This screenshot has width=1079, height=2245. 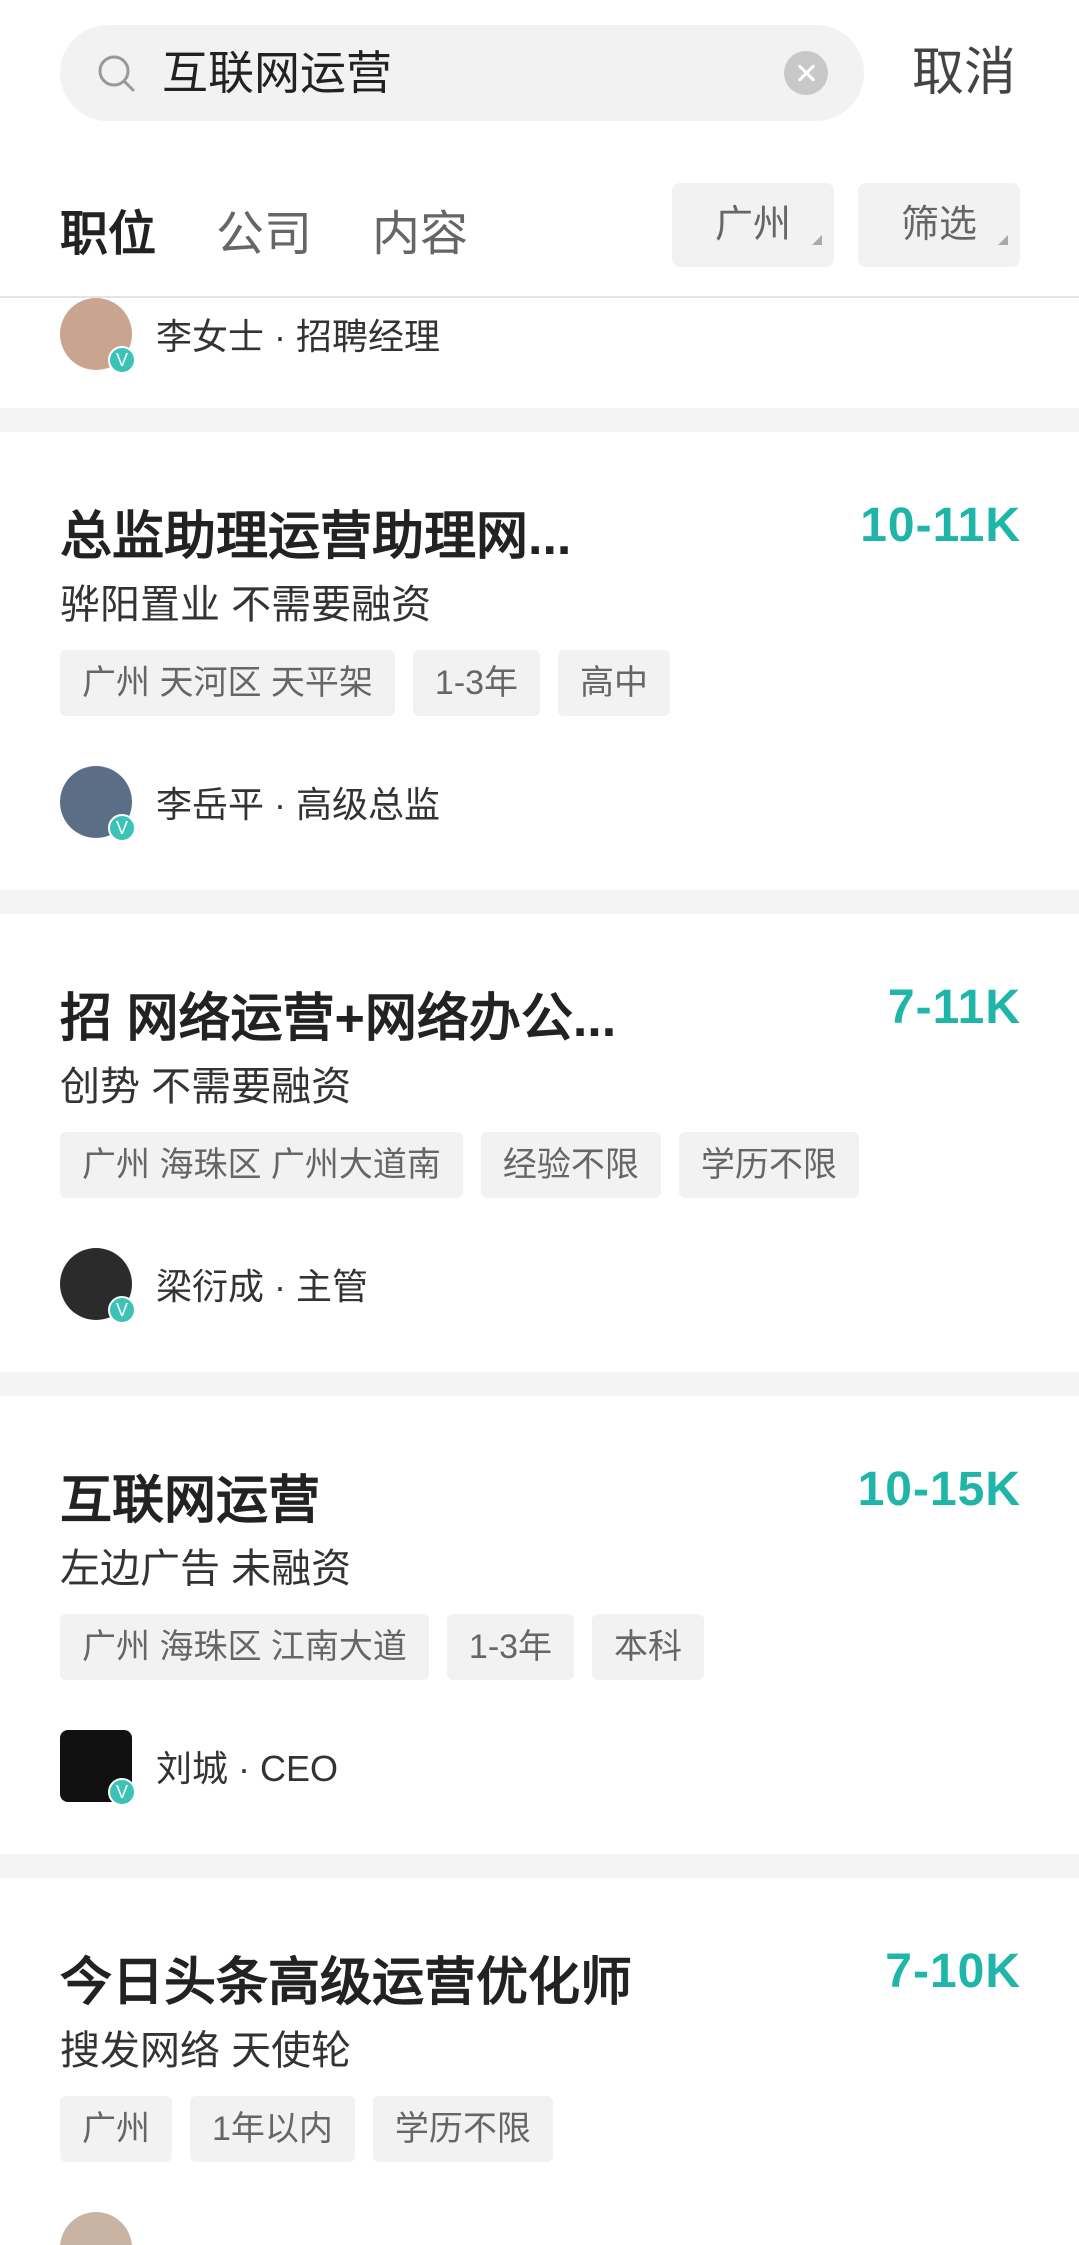 I want to click on recruiter-row: V 梁衍成 · 主管, so click(x=214, y=1286).